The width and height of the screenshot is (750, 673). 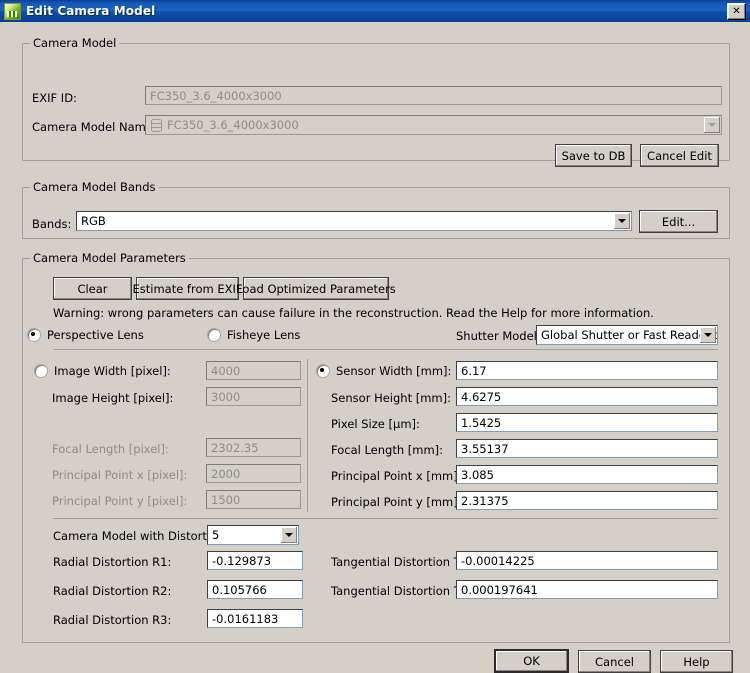 I want to click on sensor-width-label: Sensor Width [mm]:, so click(x=394, y=371).